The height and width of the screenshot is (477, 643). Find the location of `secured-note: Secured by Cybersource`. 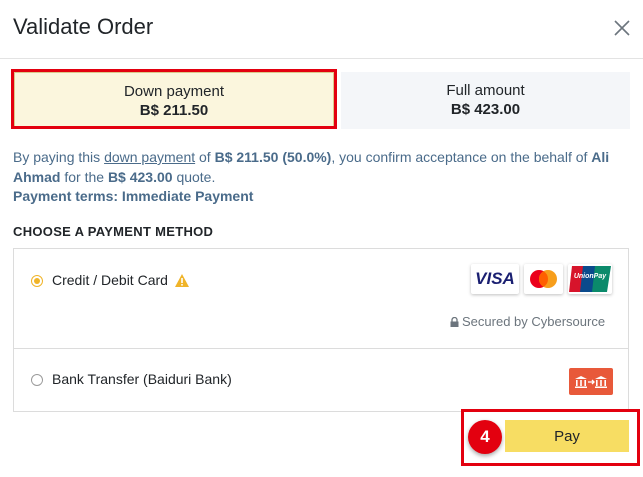

secured-note: Secured by Cybersource is located at coordinates (527, 321).